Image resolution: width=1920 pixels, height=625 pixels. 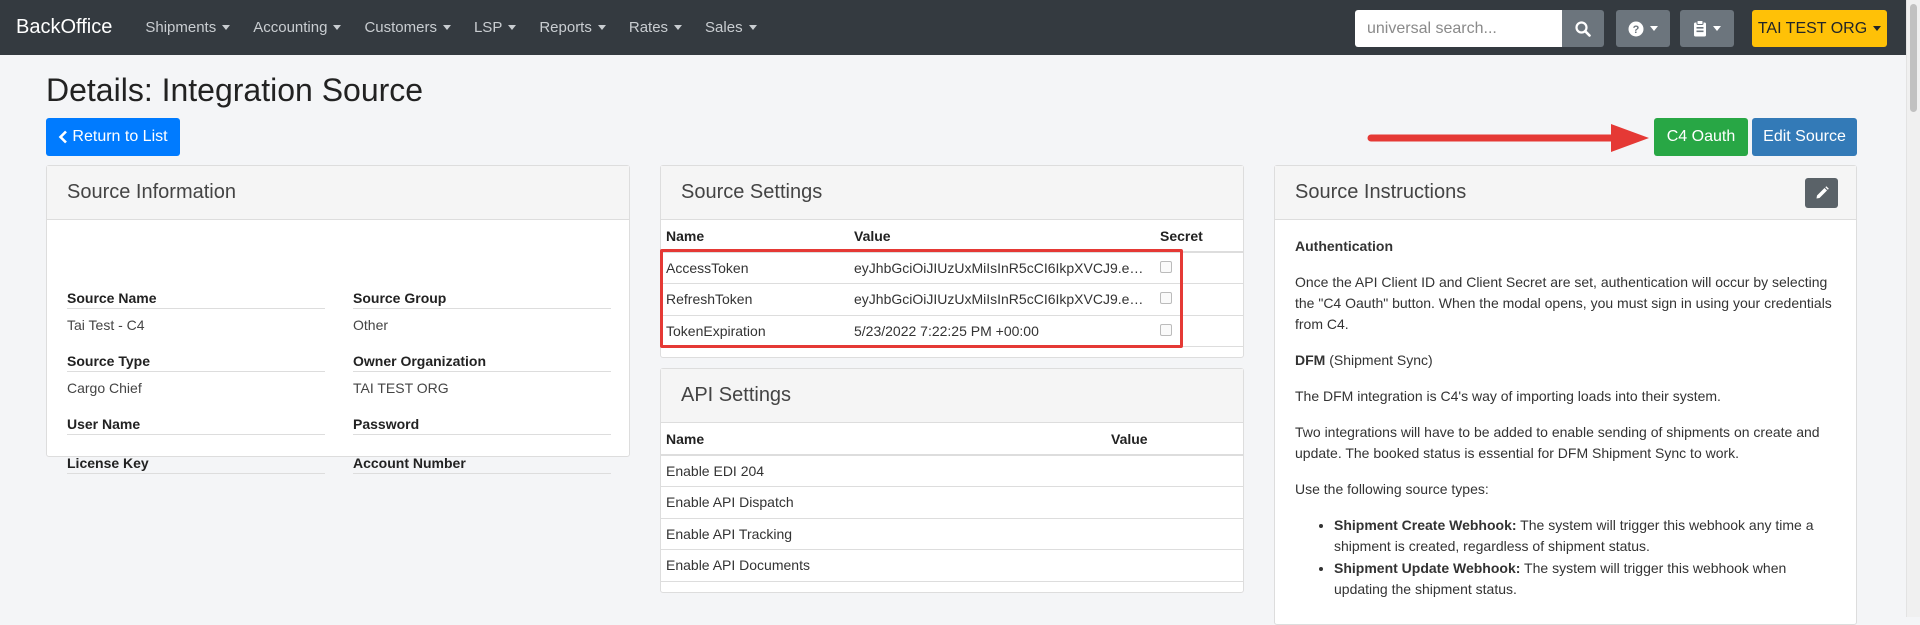 What do you see at coordinates (482, 362) in the screenshot?
I see `field-label: Owner Organization` at bounding box center [482, 362].